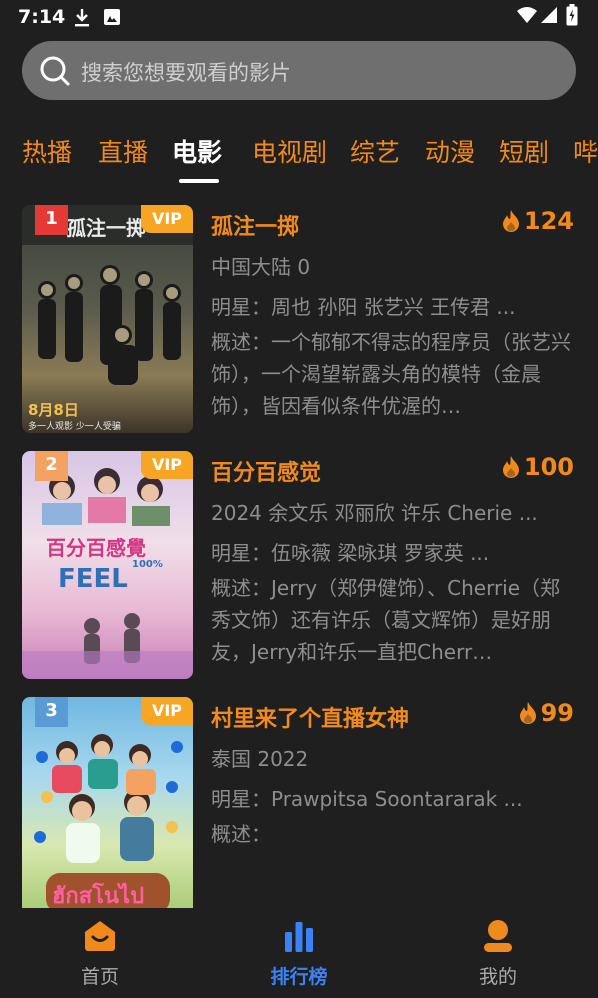  I want to click on nav-ranking-label: 排行榜, so click(299, 977).